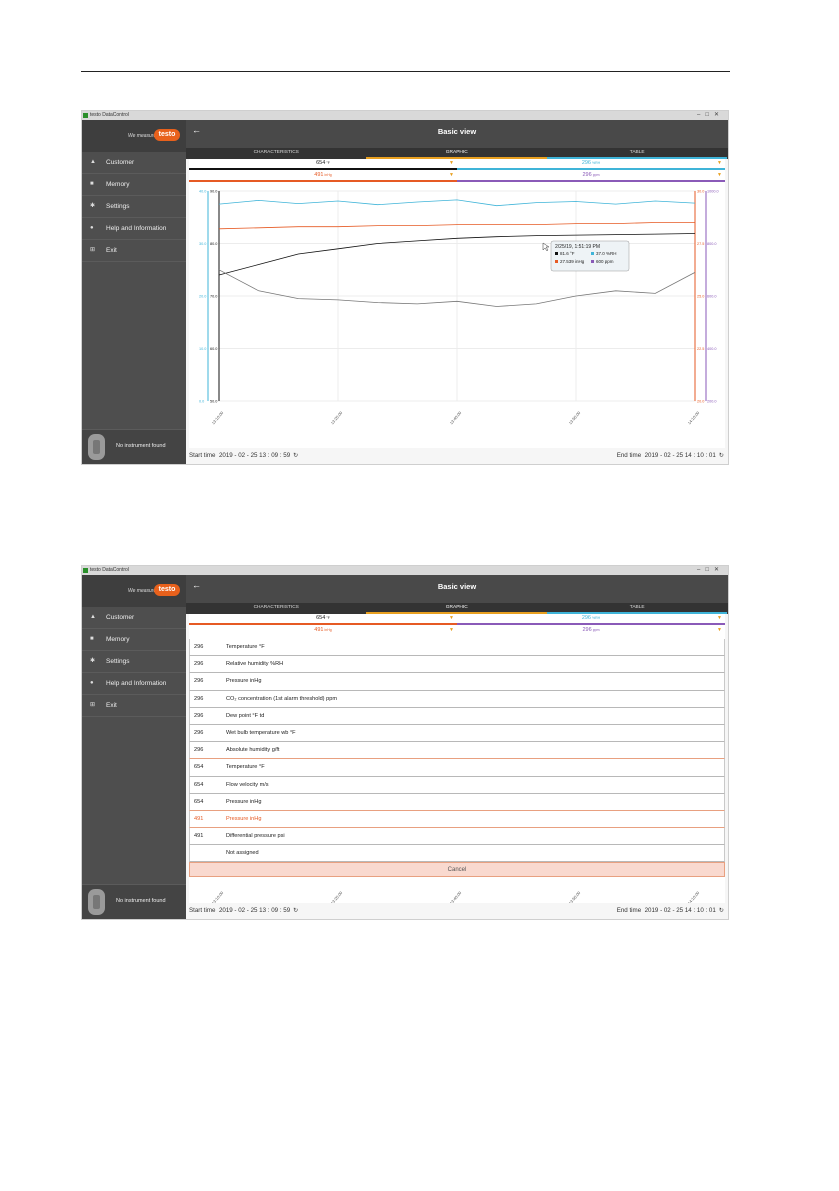  I want to click on instrument-status-text: No instrument found, so click(141, 446).